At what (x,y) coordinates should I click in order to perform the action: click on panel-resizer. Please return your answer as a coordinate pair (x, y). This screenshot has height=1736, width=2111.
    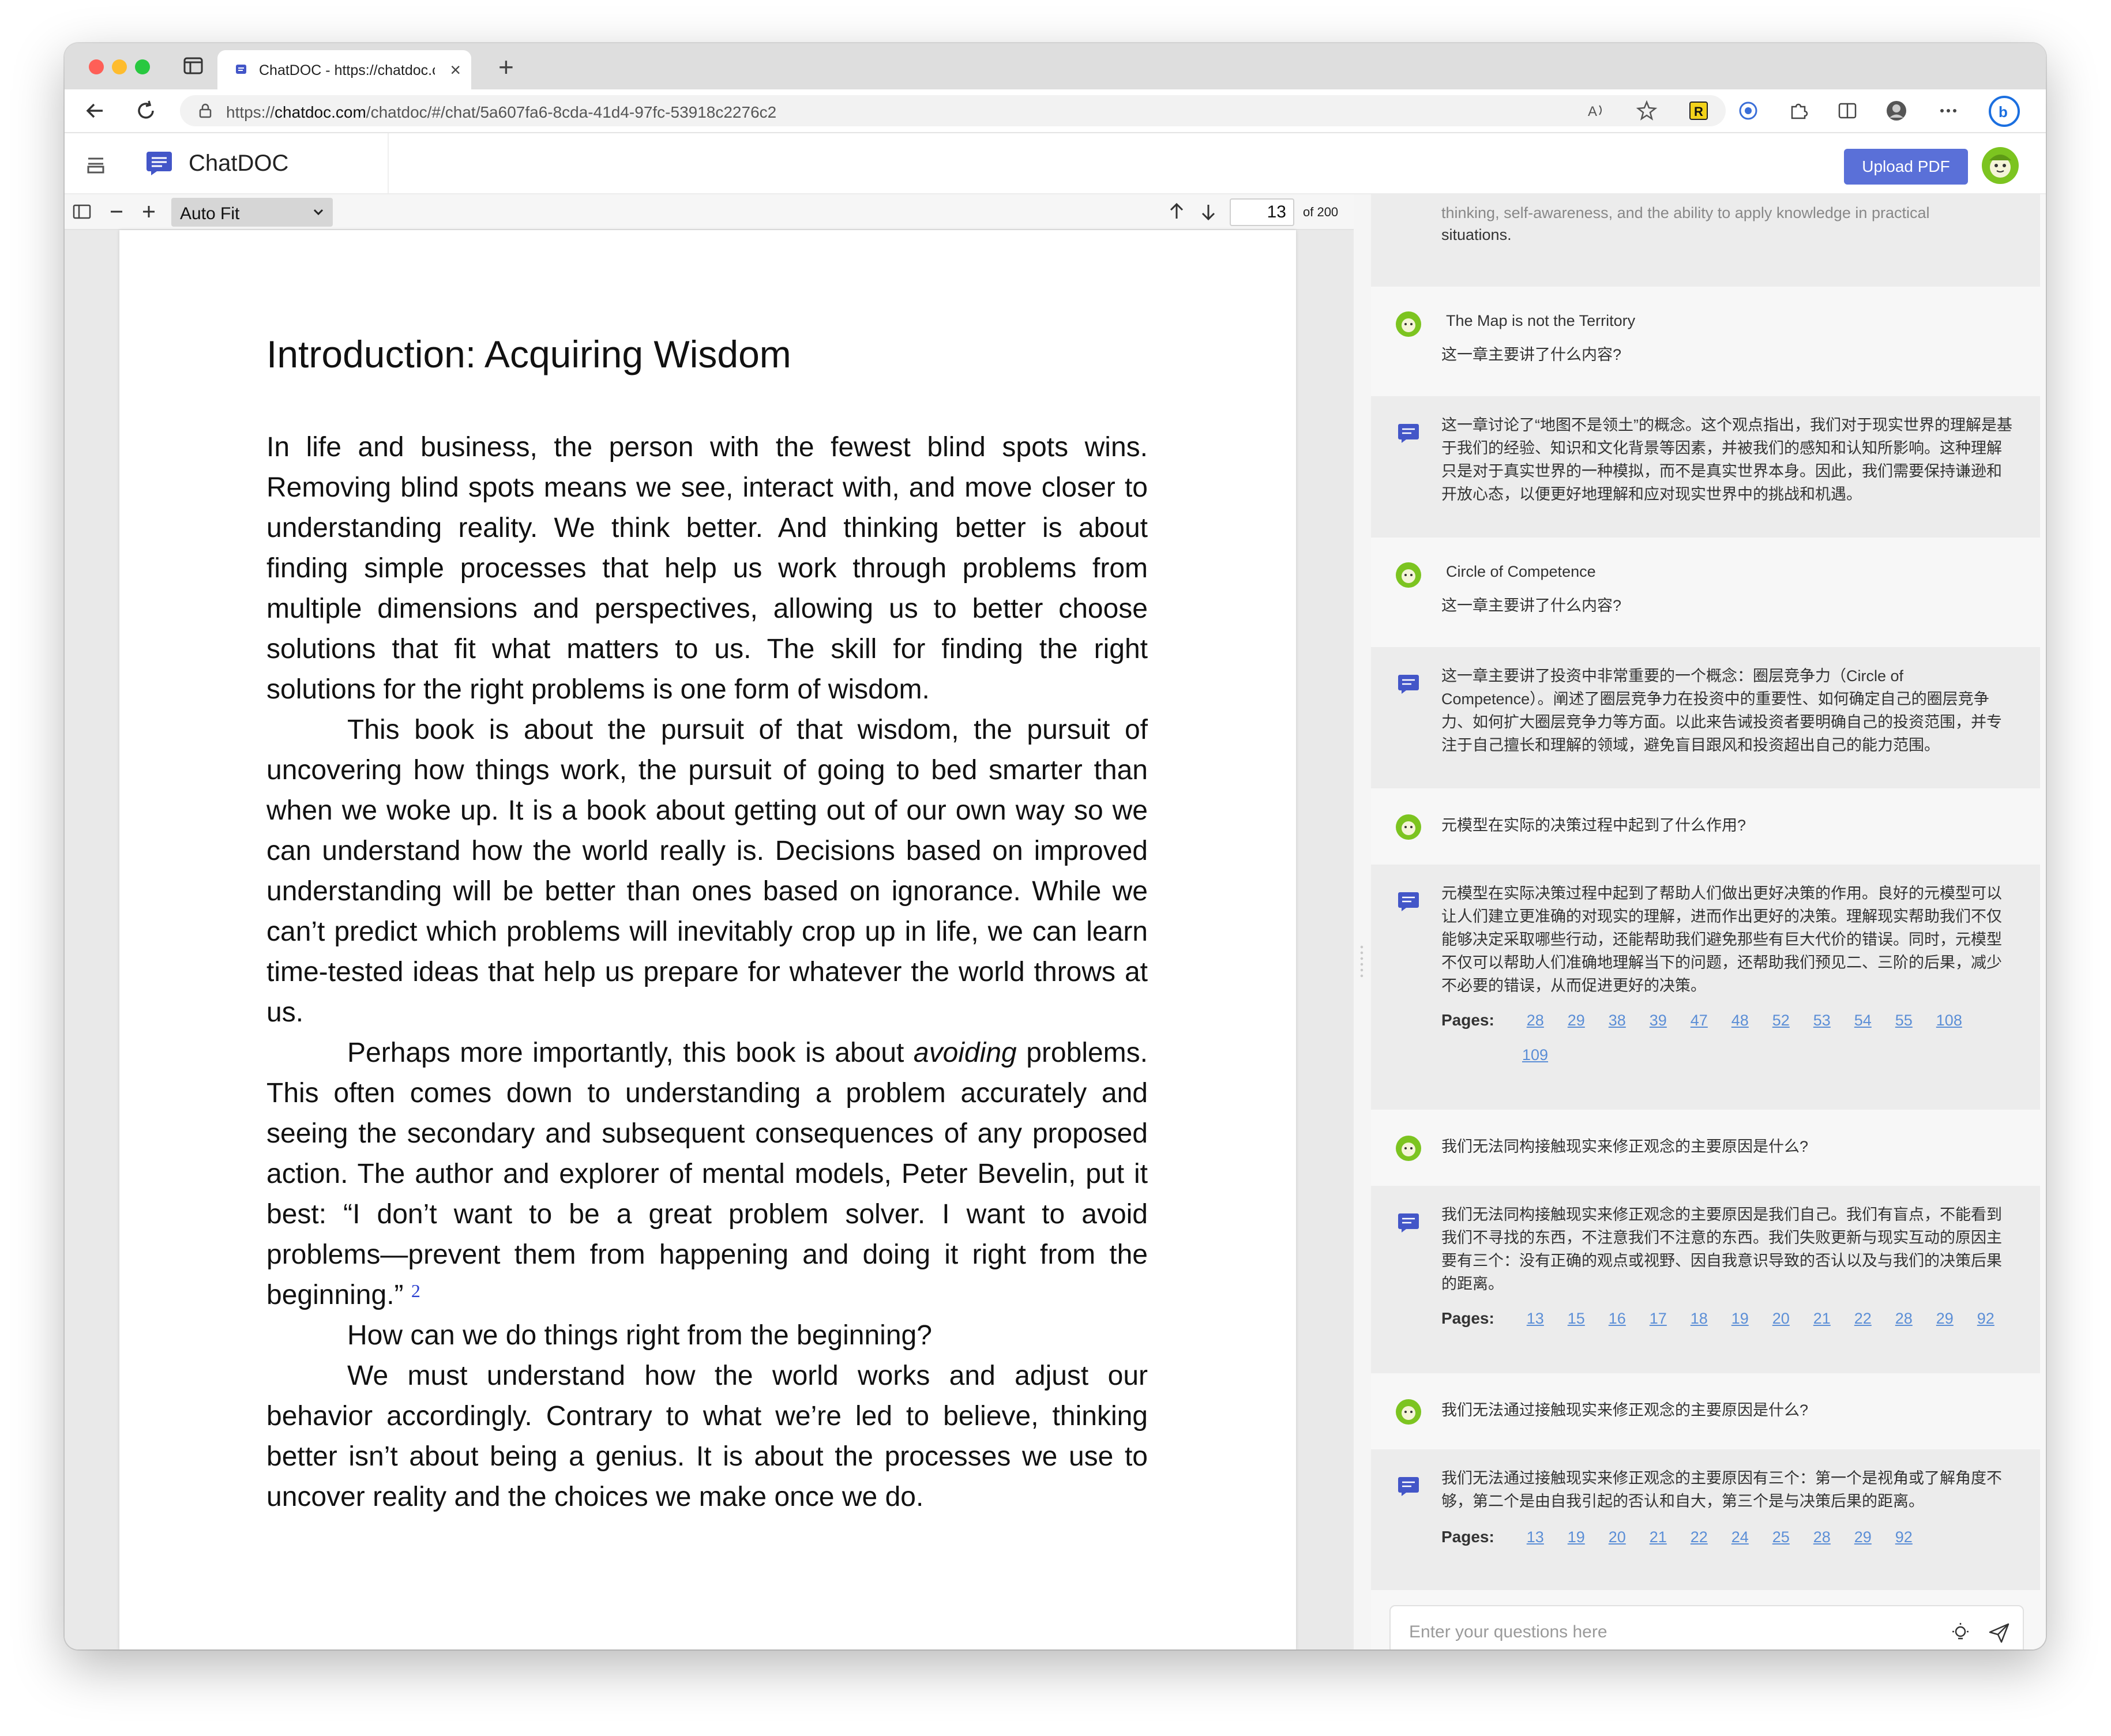
    Looking at the image, I should click on (1362, 922).